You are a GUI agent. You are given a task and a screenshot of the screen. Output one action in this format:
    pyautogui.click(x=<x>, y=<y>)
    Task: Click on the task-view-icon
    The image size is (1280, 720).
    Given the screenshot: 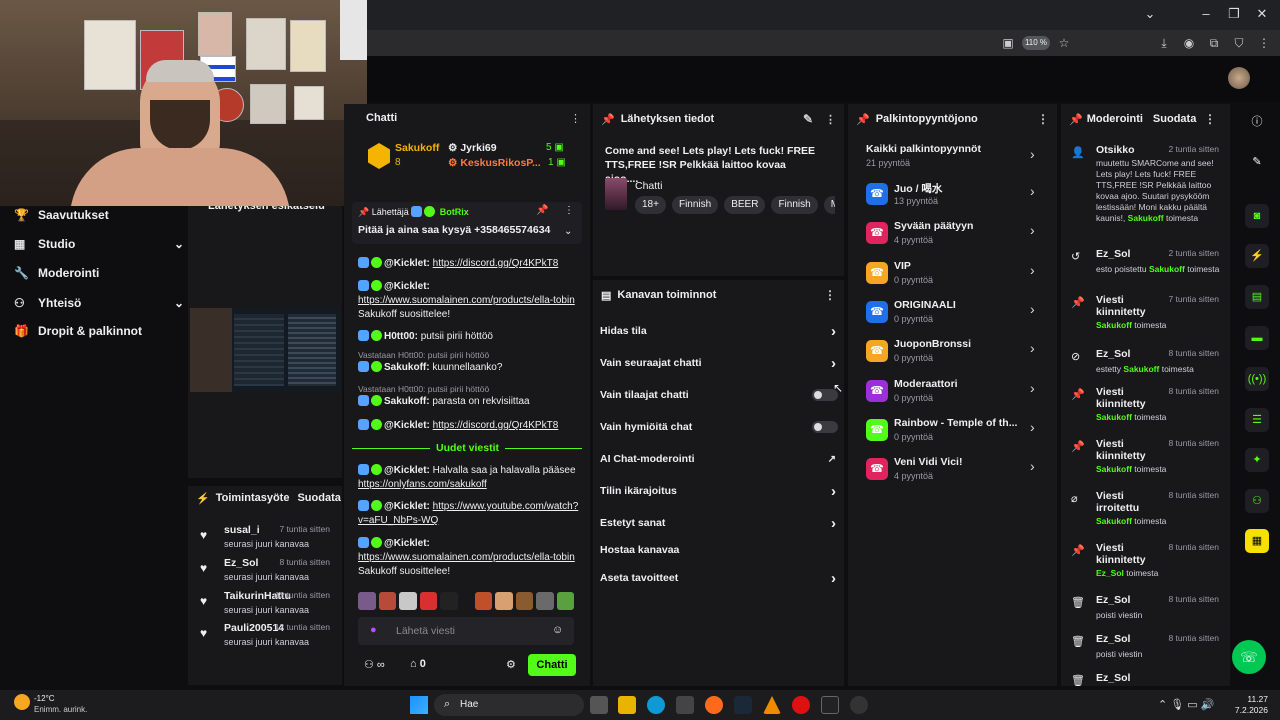 What is the action you would take?
    pyautogui.click(x=599, y=705)
    